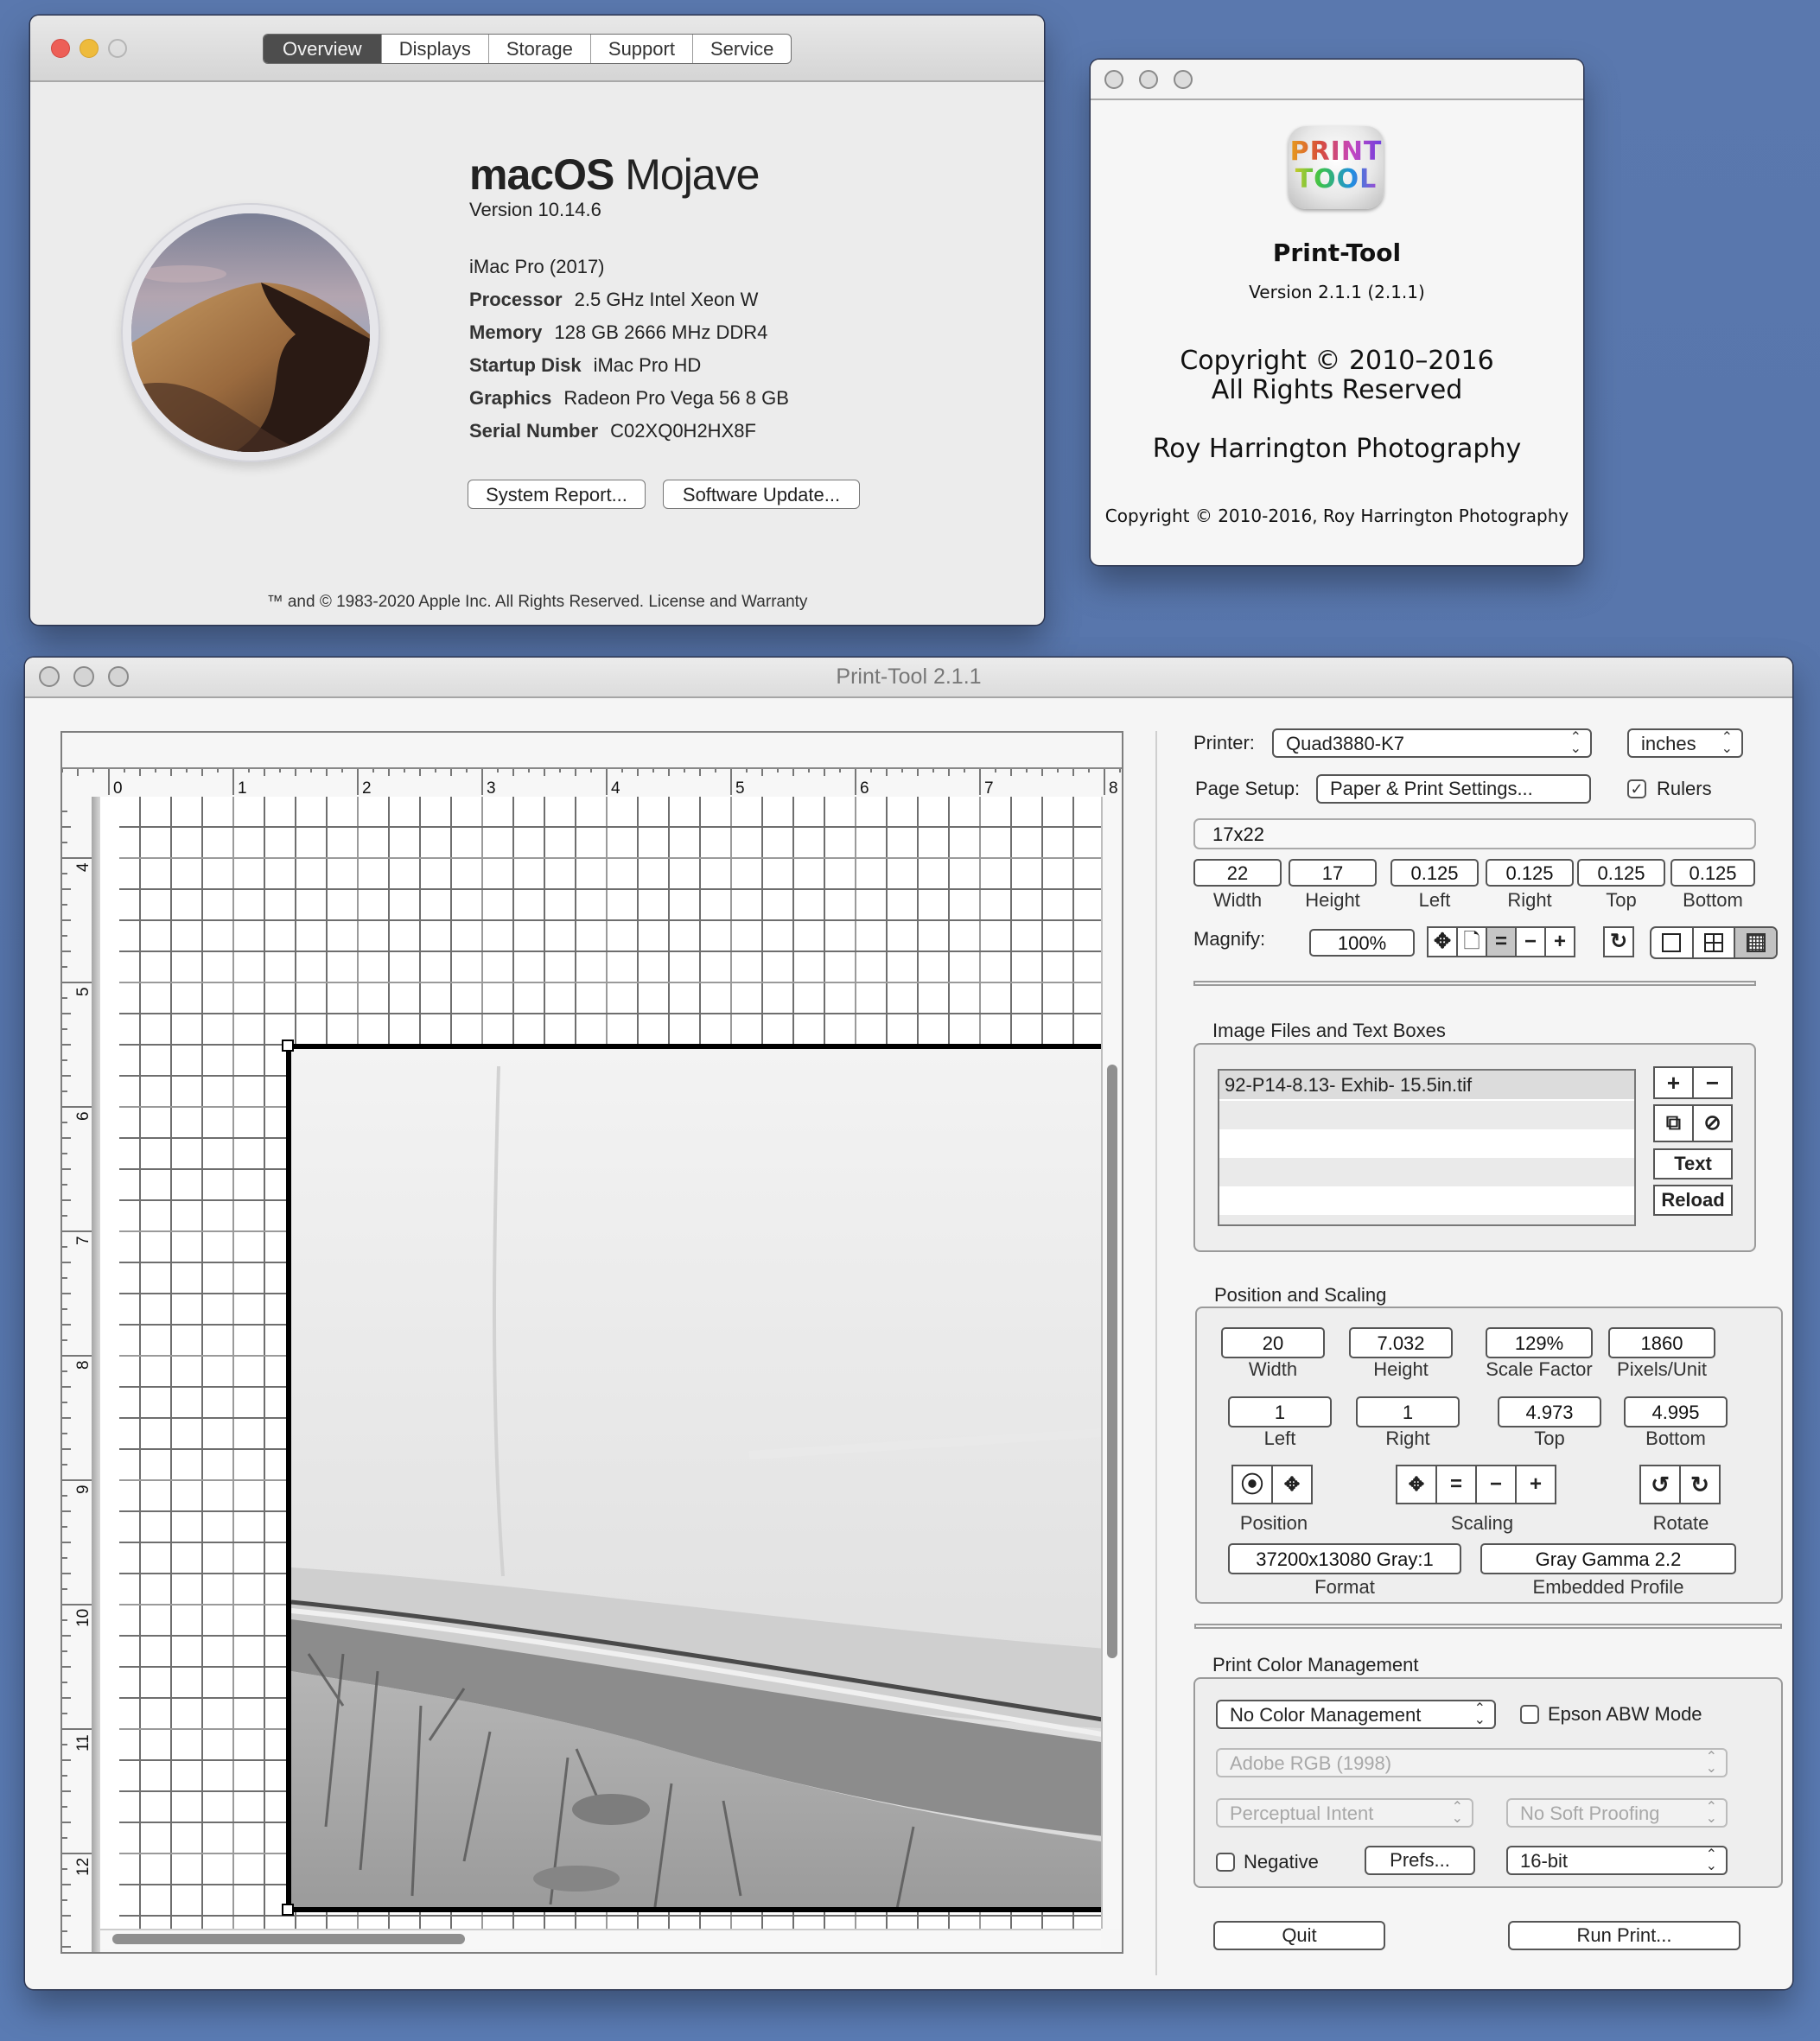 The image size is (1820, 2041). I want to click on tab-overview: Overview, so click(322, 49).